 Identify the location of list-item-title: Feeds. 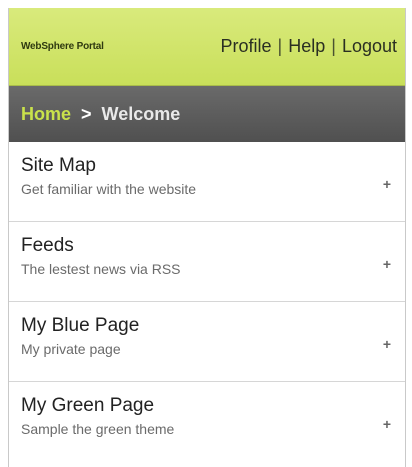
(47, 245).